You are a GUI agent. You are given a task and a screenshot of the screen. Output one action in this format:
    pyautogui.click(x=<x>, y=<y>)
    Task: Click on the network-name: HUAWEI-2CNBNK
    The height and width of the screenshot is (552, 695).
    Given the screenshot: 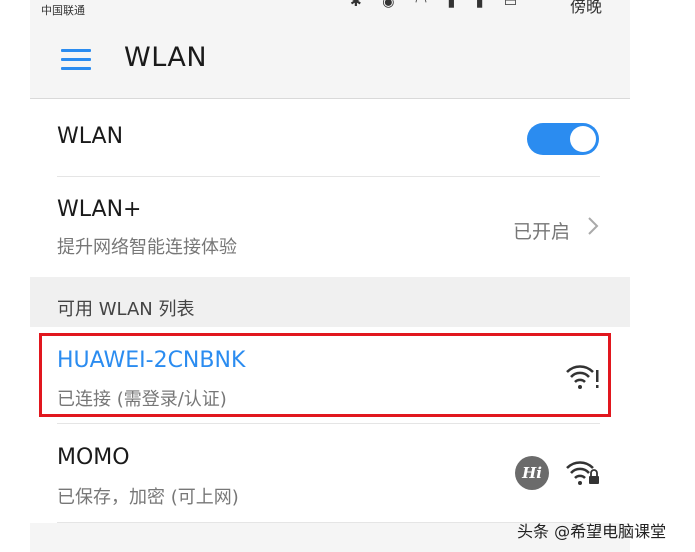 What is the action you would take?
    pyautogui.click(x=151, y=360)
    